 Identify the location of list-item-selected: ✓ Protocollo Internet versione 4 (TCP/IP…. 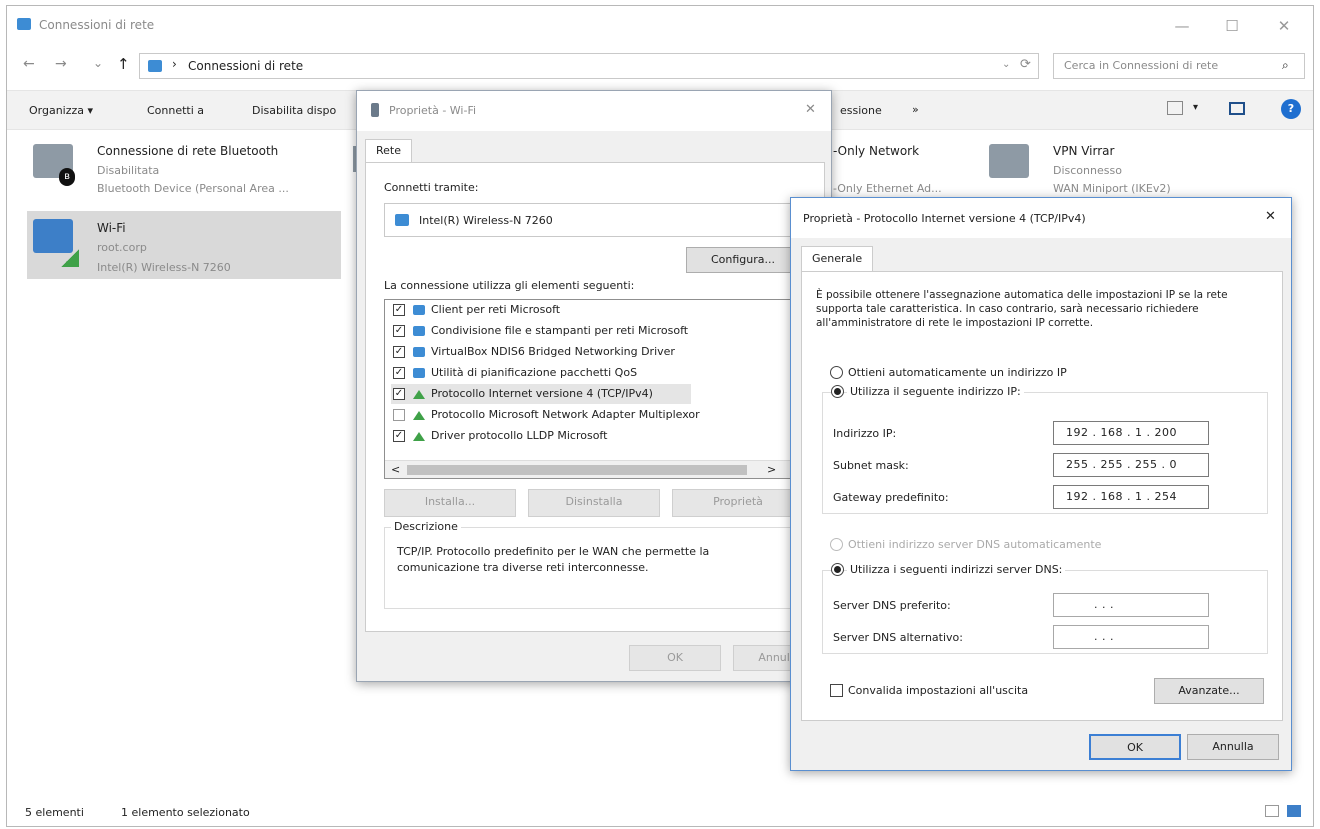
(541, 394).